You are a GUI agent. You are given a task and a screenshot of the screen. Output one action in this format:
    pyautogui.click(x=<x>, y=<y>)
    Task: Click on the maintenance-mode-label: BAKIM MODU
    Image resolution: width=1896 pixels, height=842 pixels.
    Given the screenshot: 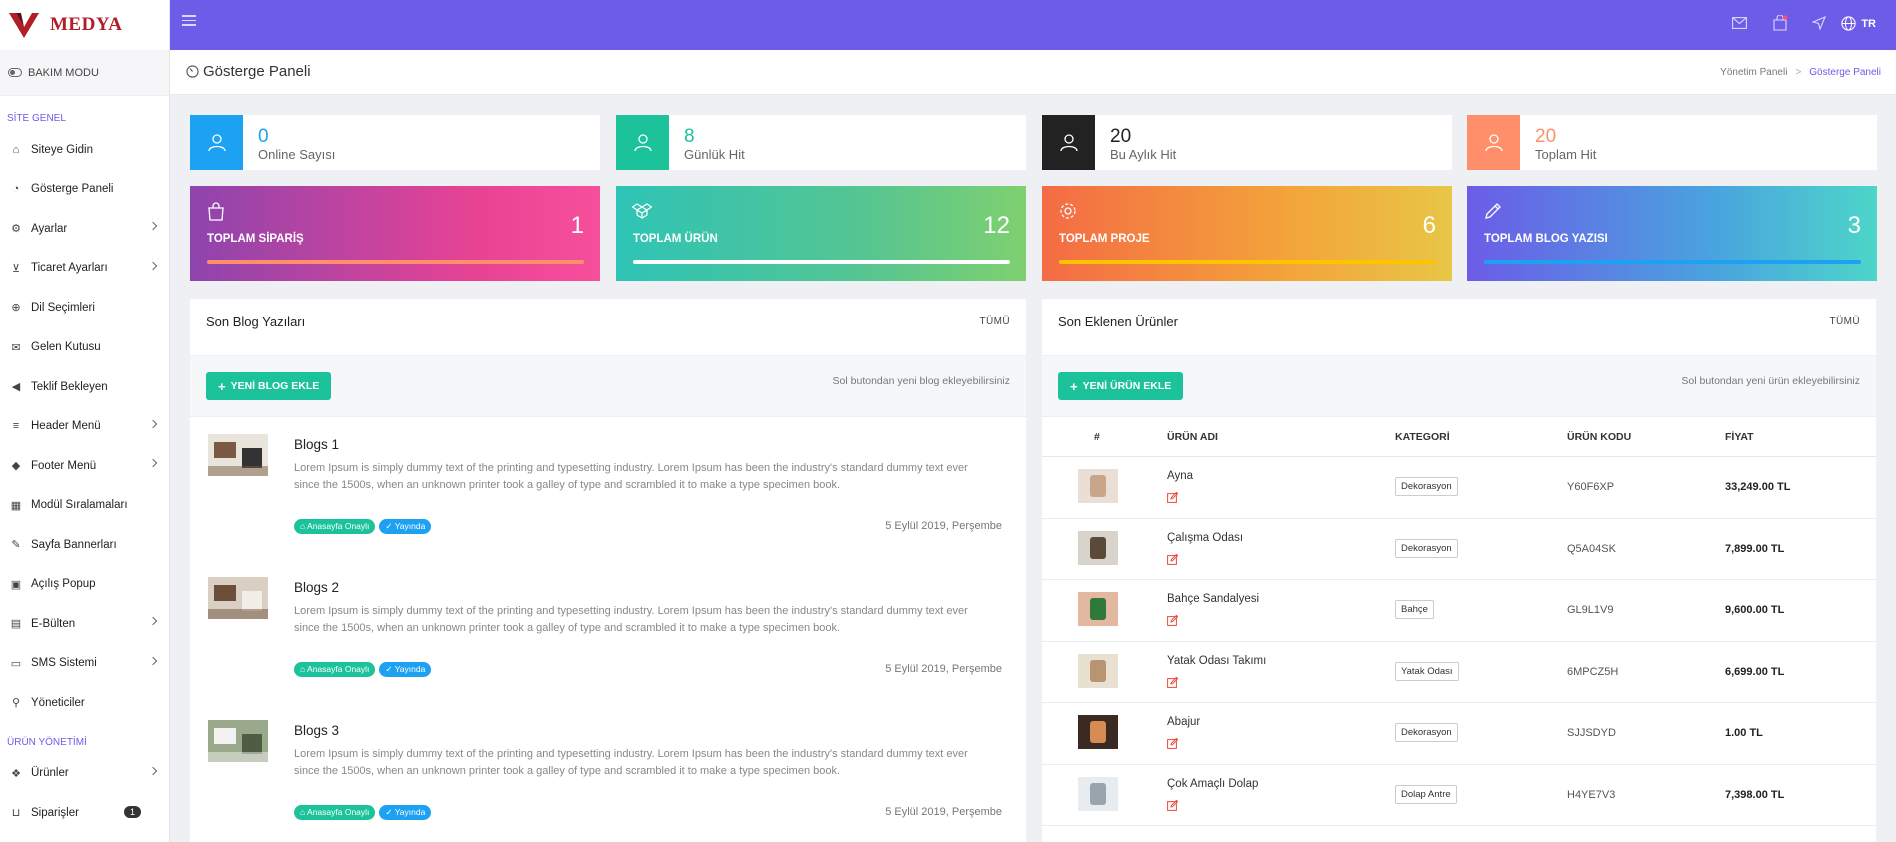 What is the action you would take?
    pyautogui.click(x=63, y=72)
    